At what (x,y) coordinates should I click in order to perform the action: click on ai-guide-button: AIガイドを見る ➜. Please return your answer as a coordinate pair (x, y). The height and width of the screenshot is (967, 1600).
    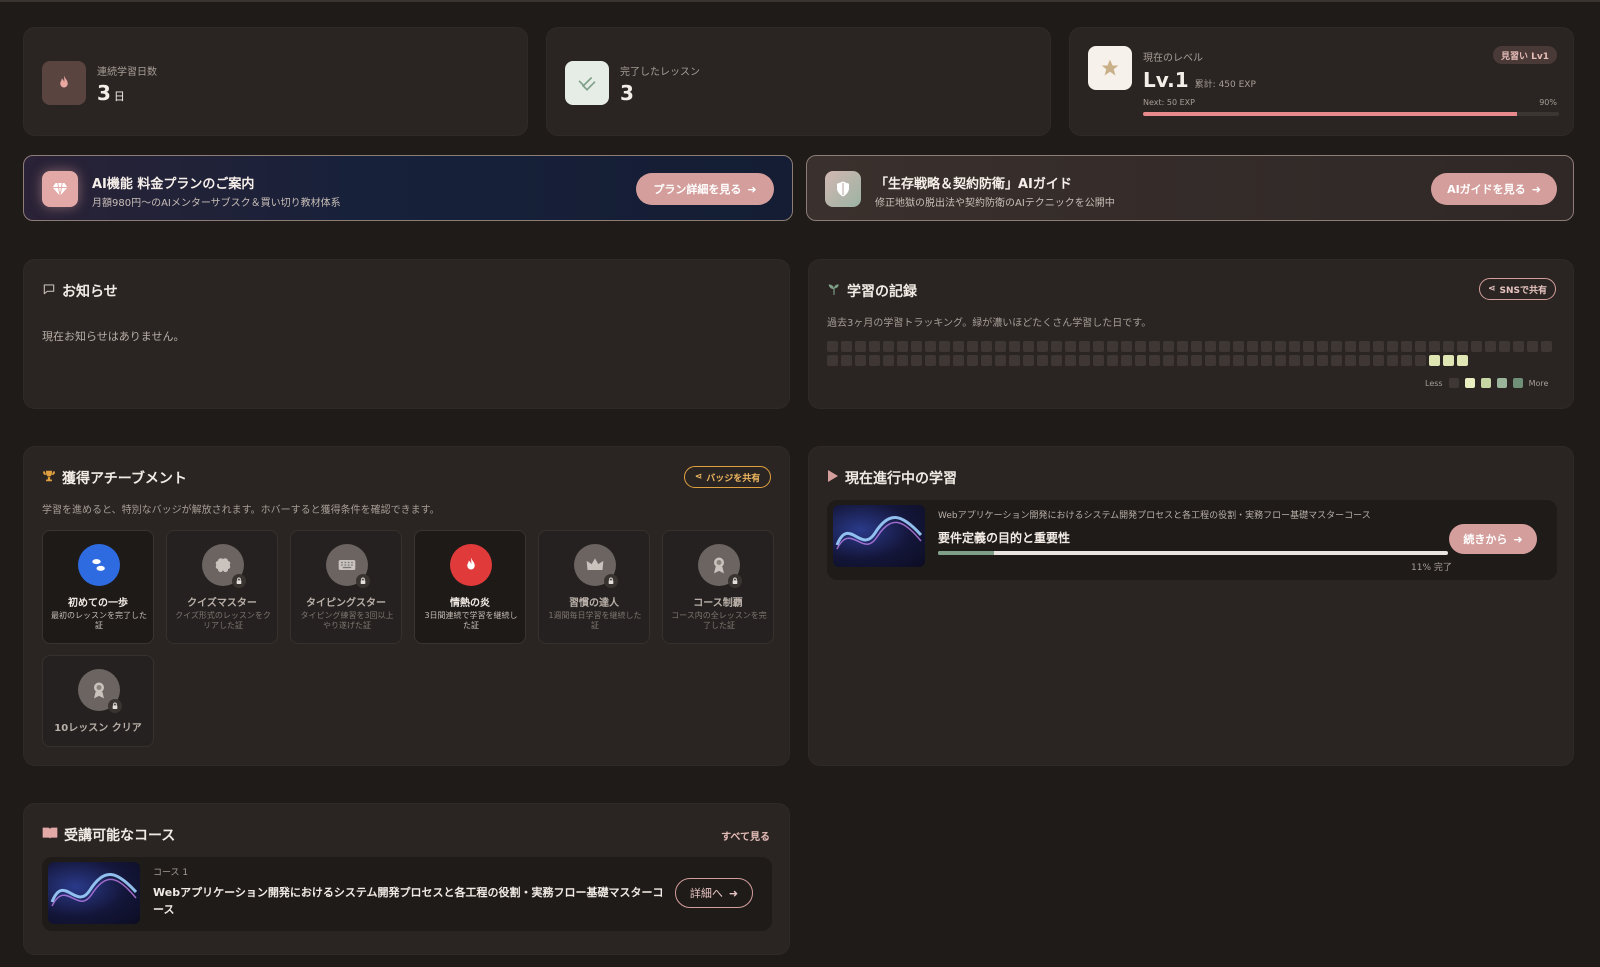
    Looking at the image, I should click on (1494, 189).